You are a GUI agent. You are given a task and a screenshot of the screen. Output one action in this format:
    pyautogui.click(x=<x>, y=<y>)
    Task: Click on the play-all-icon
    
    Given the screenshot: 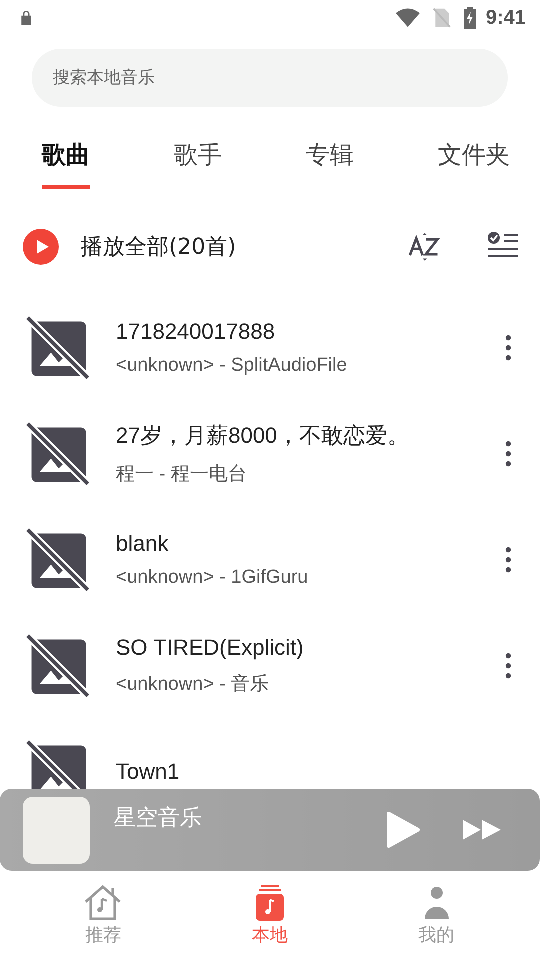 What is the action you would take?
    pyautogui.click(x=41, y=247)
    